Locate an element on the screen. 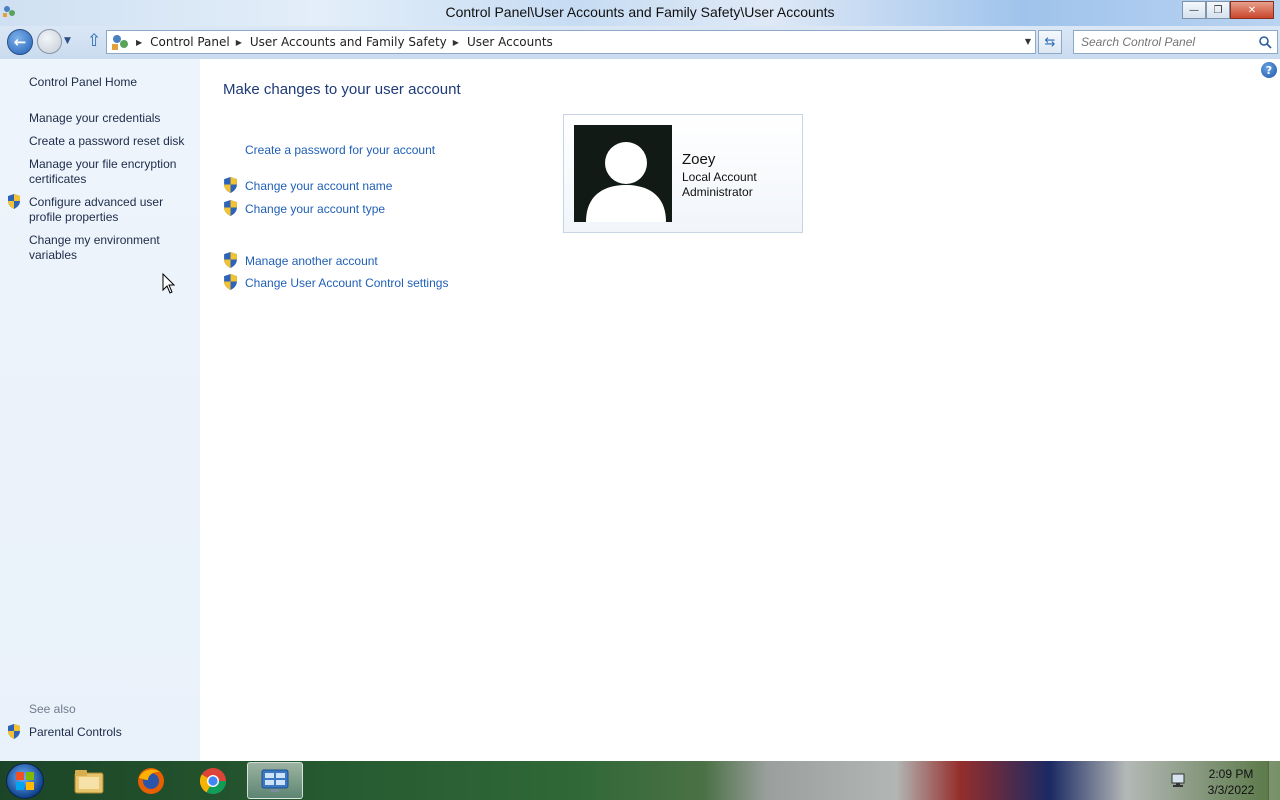  see-also-label: See also is located at coordinates (52, 709).